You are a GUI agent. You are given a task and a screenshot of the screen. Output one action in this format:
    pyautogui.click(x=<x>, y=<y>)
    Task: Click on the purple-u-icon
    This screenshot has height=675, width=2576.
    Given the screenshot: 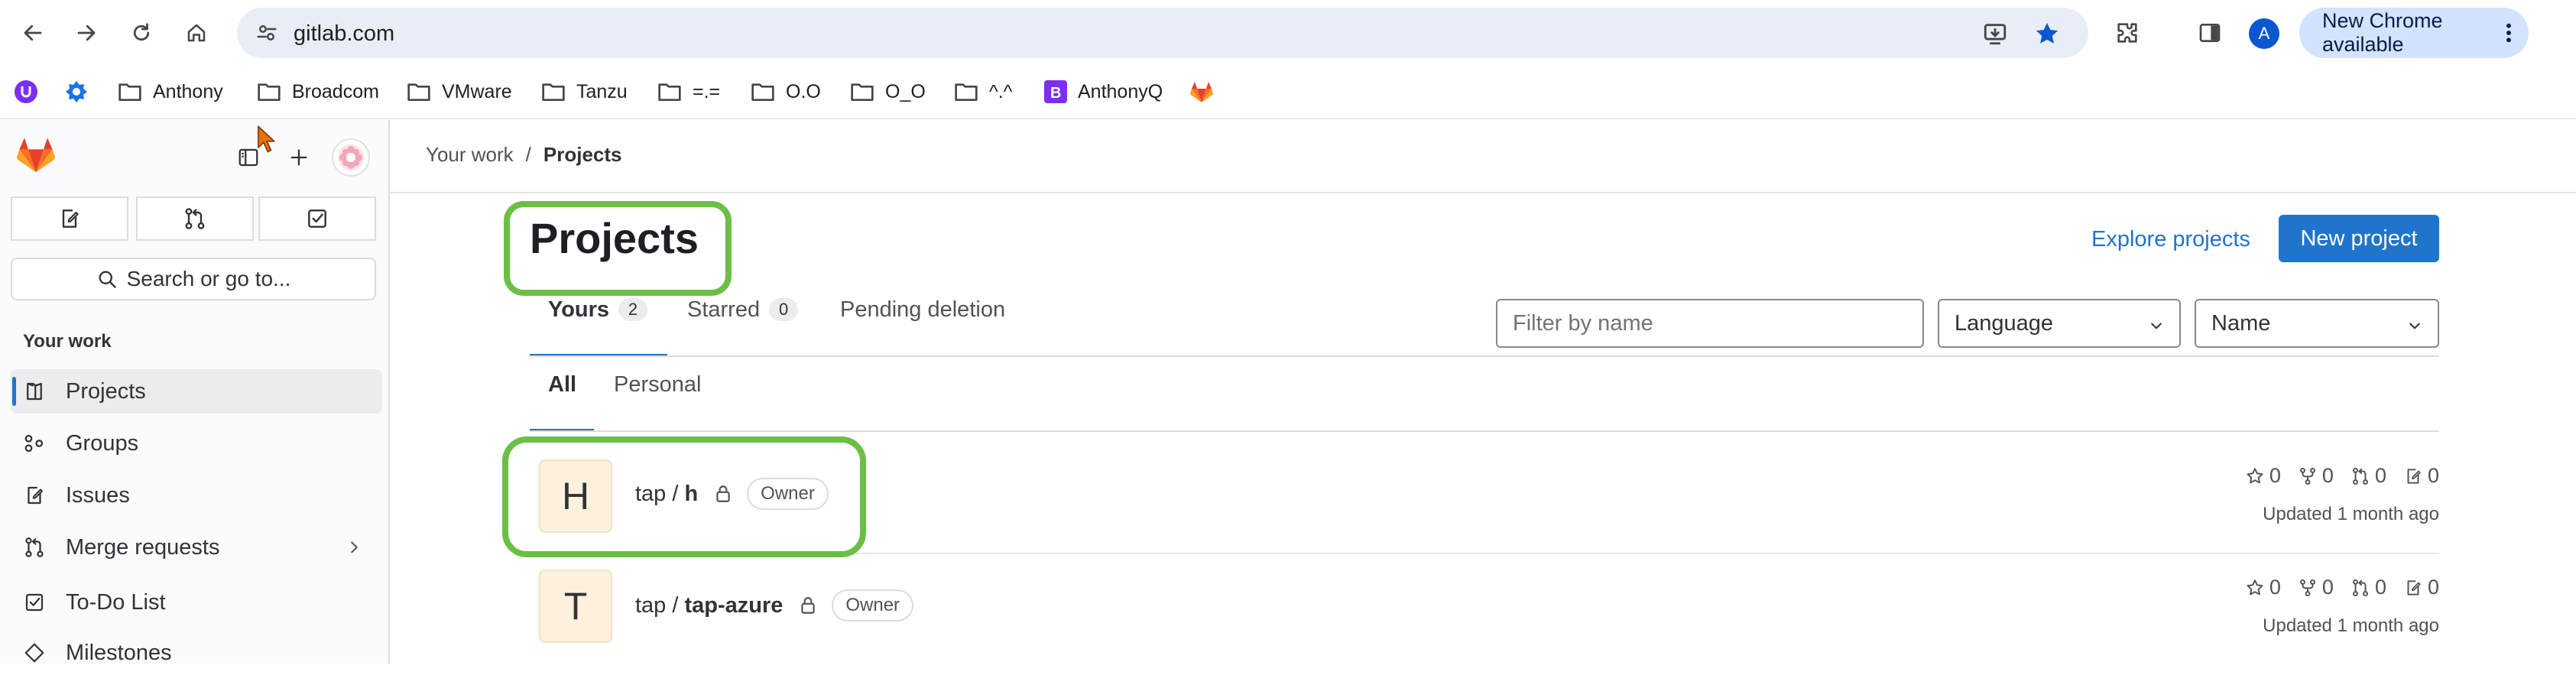 What is the action you would take?
    pyautogui.click(x=26, y=91)
    